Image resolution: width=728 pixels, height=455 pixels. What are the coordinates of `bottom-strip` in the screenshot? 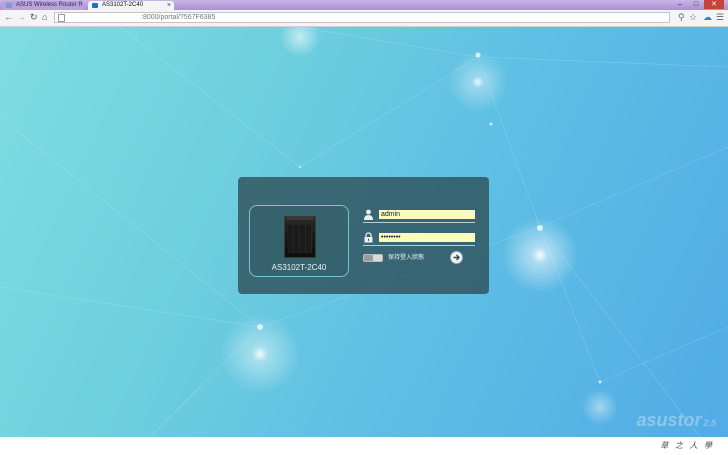 It's located at (364, 446).